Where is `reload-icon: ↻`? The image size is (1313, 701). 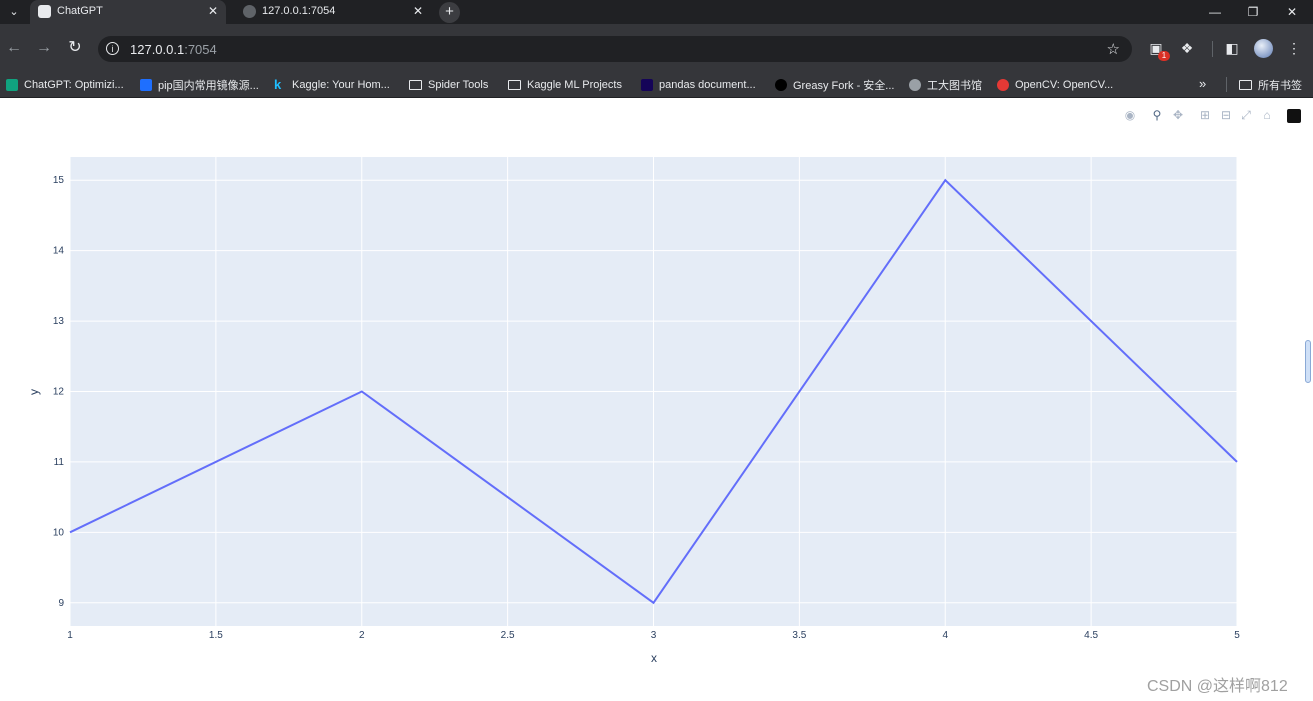 reload-icon: ↻ is located at coordinates (75, 48).